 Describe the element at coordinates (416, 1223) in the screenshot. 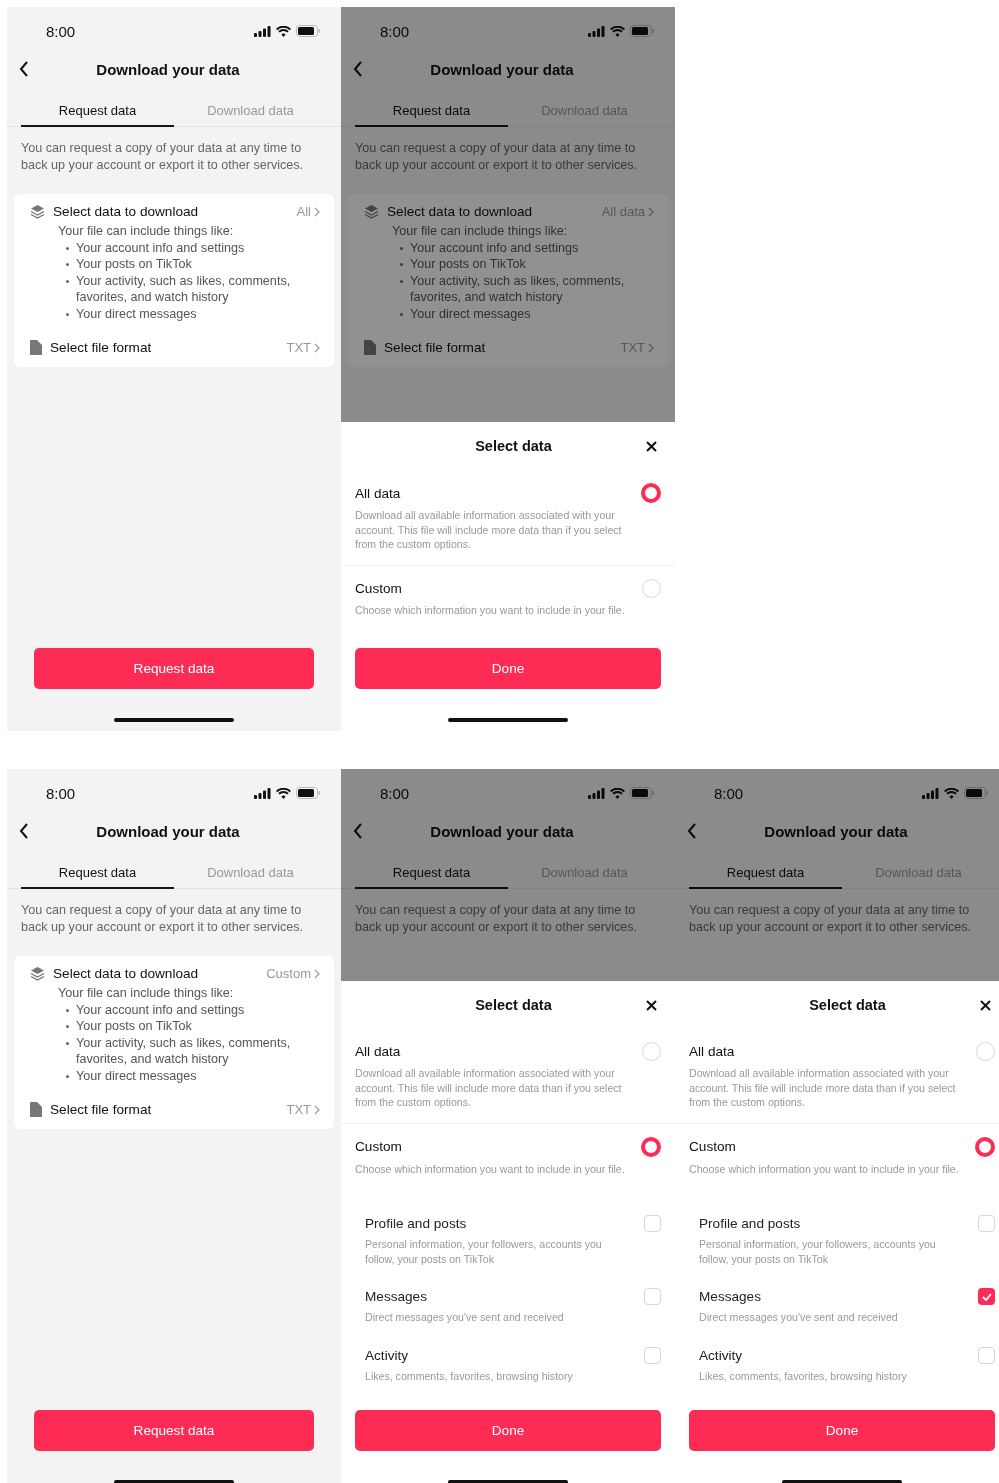

I see `category-label: Profile and posts` at that location.